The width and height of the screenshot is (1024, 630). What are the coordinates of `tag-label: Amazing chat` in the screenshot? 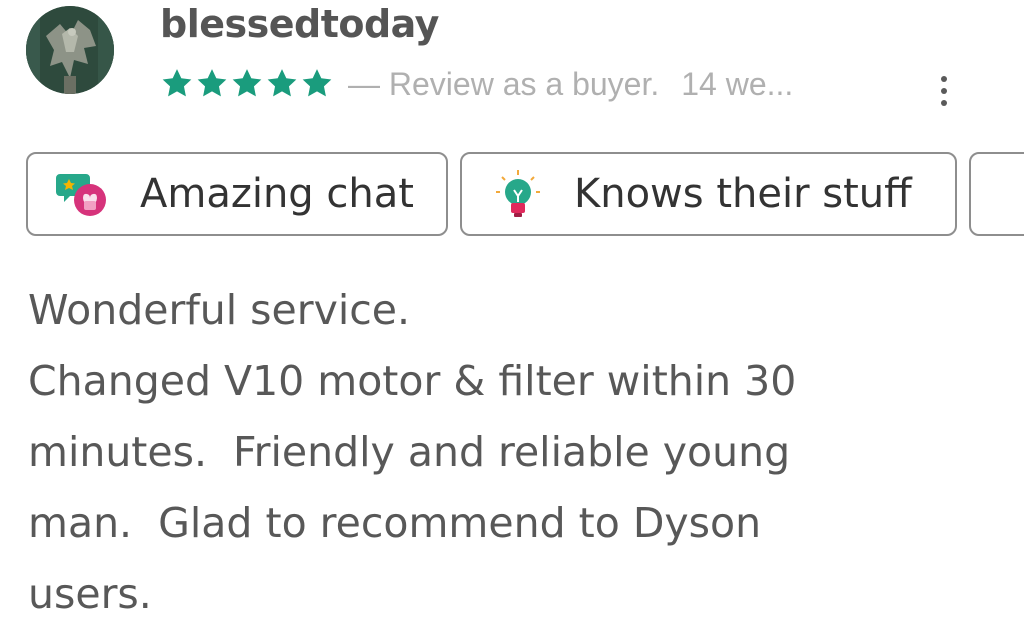 It's located at (277, 194).